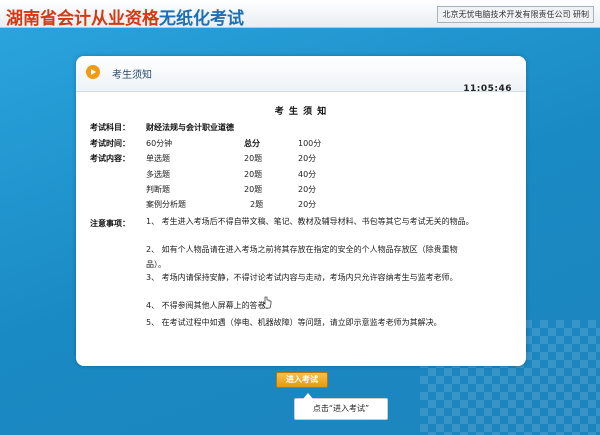 Image resolution: width=600 pixels, height=435 pixels. I want to click on question-type-count: 2题, so click(257, 204).